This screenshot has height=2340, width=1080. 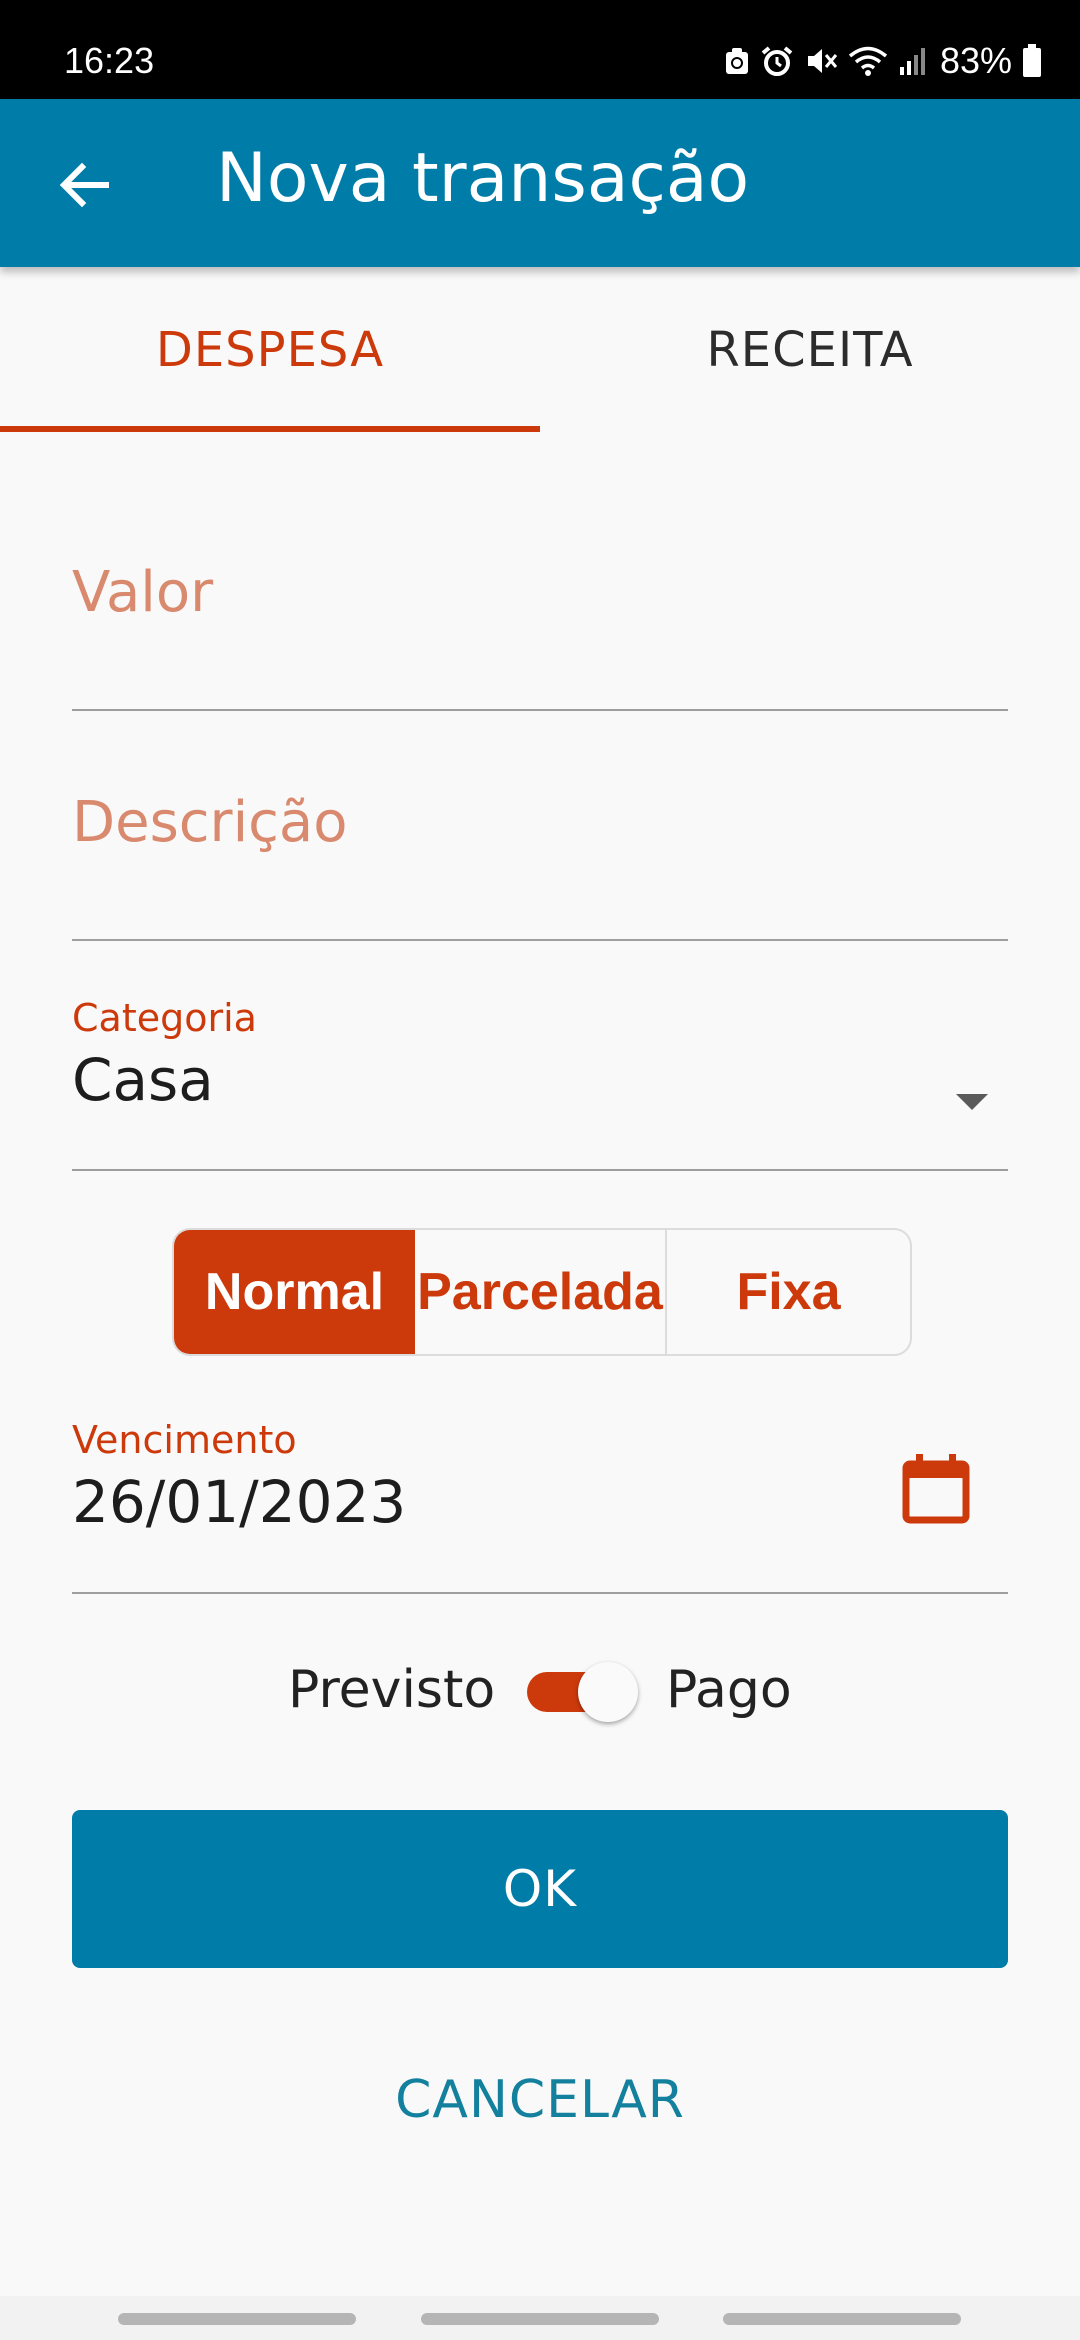 What do you see at coordinates (1032, 60) in the screenshot?
I see `battery-icon` at bounding box center [1032, 60].